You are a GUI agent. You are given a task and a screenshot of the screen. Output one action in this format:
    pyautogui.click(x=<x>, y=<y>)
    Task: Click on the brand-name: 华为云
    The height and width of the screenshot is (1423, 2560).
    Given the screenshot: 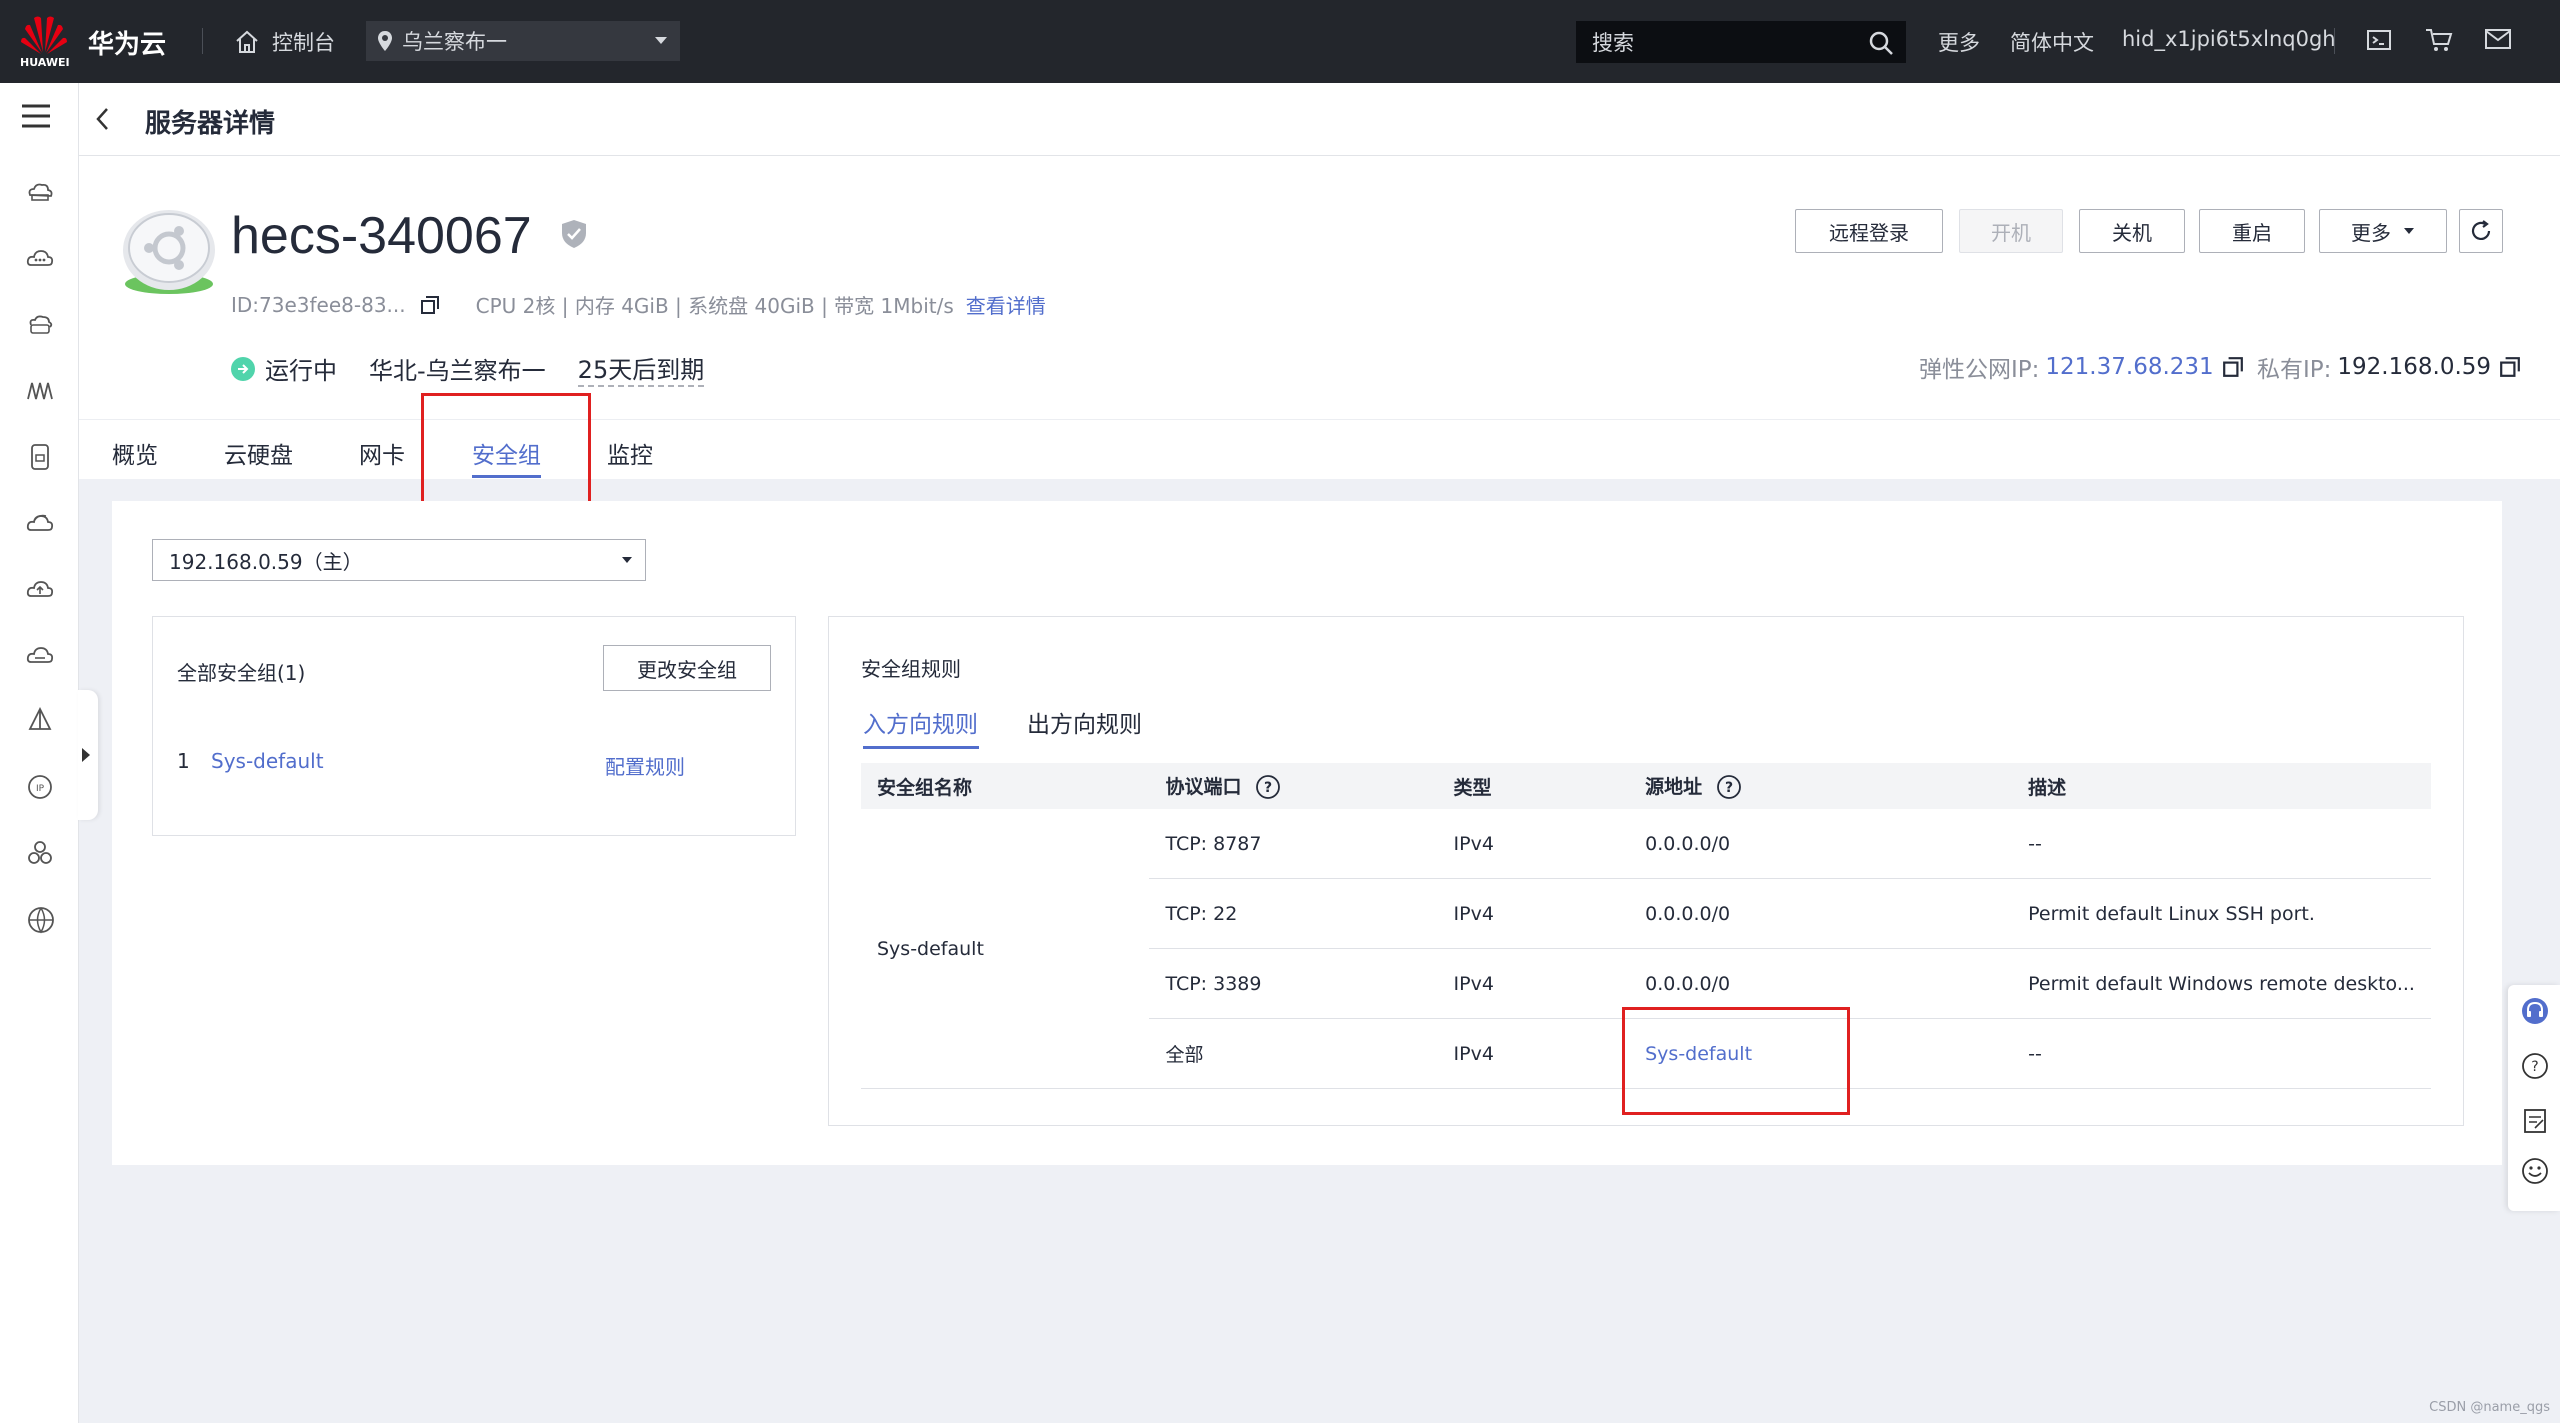 What is the action you would take?
    pyautogui.click(x=127, y=42)
    